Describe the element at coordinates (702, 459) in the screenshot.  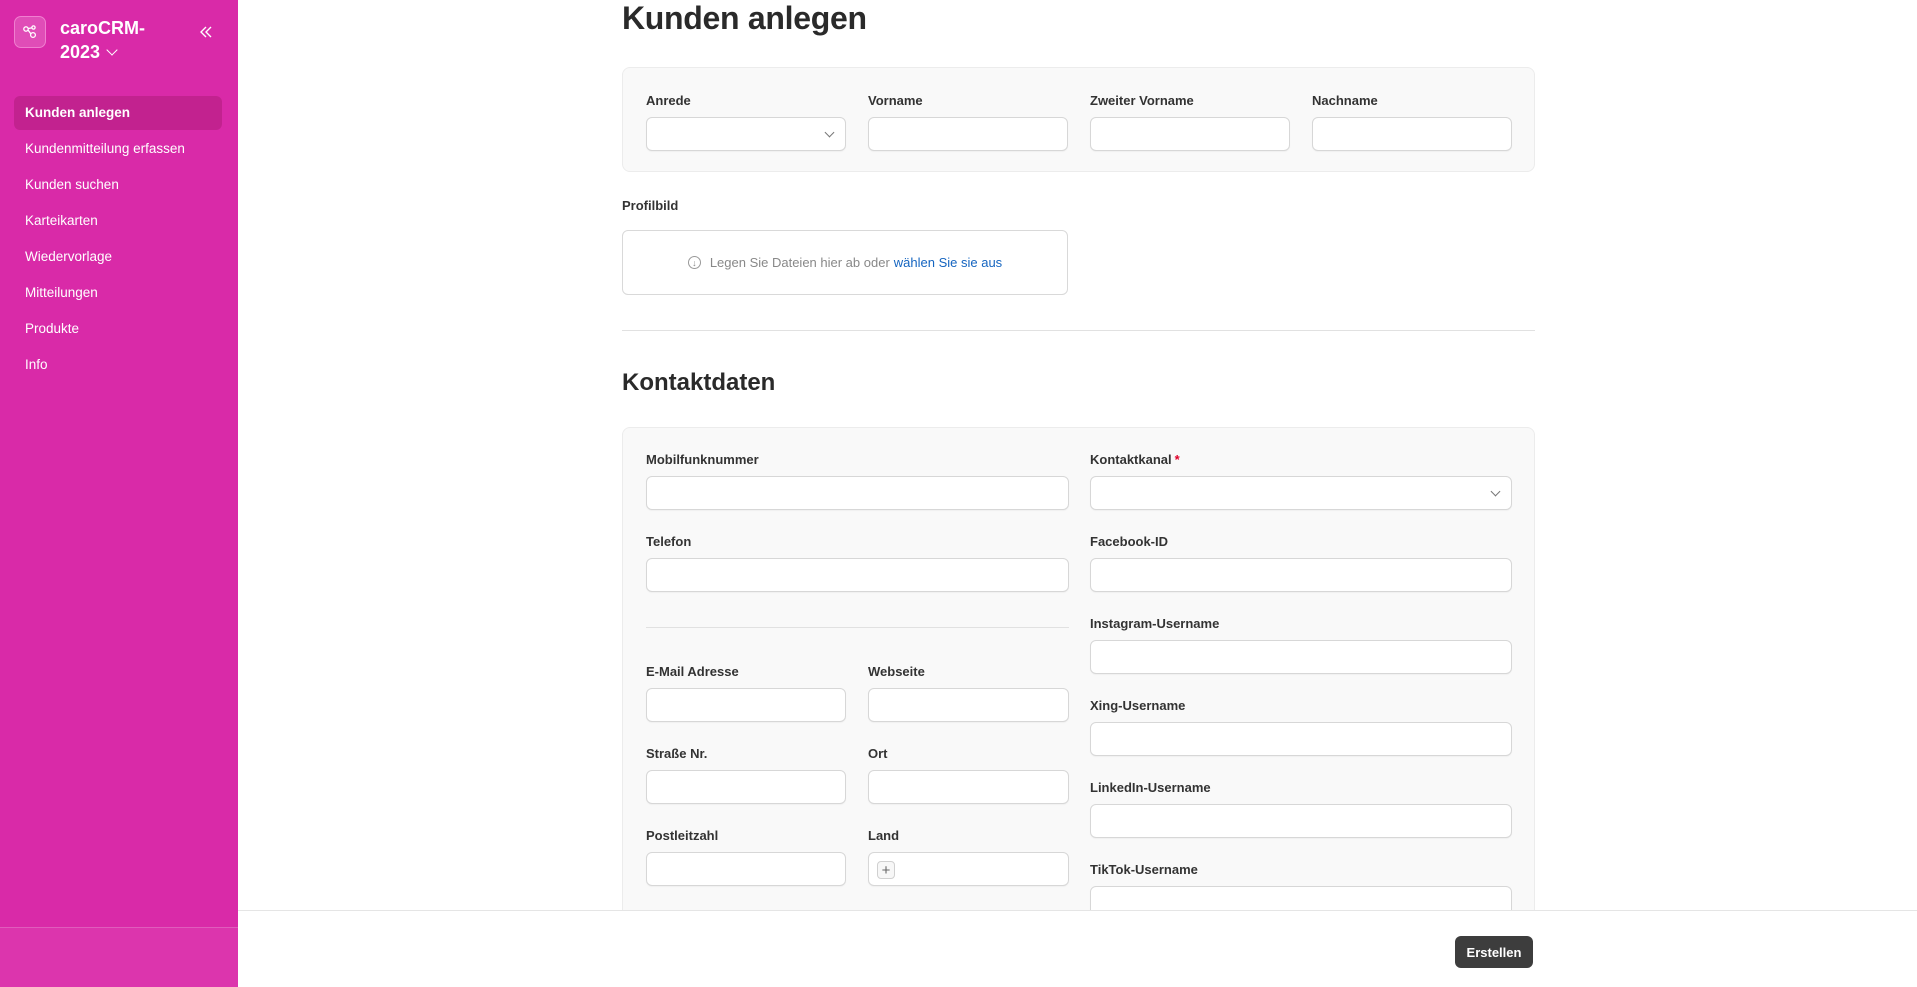
I see `mobilfunknummer-label: Mobilfunknummer` at that location.